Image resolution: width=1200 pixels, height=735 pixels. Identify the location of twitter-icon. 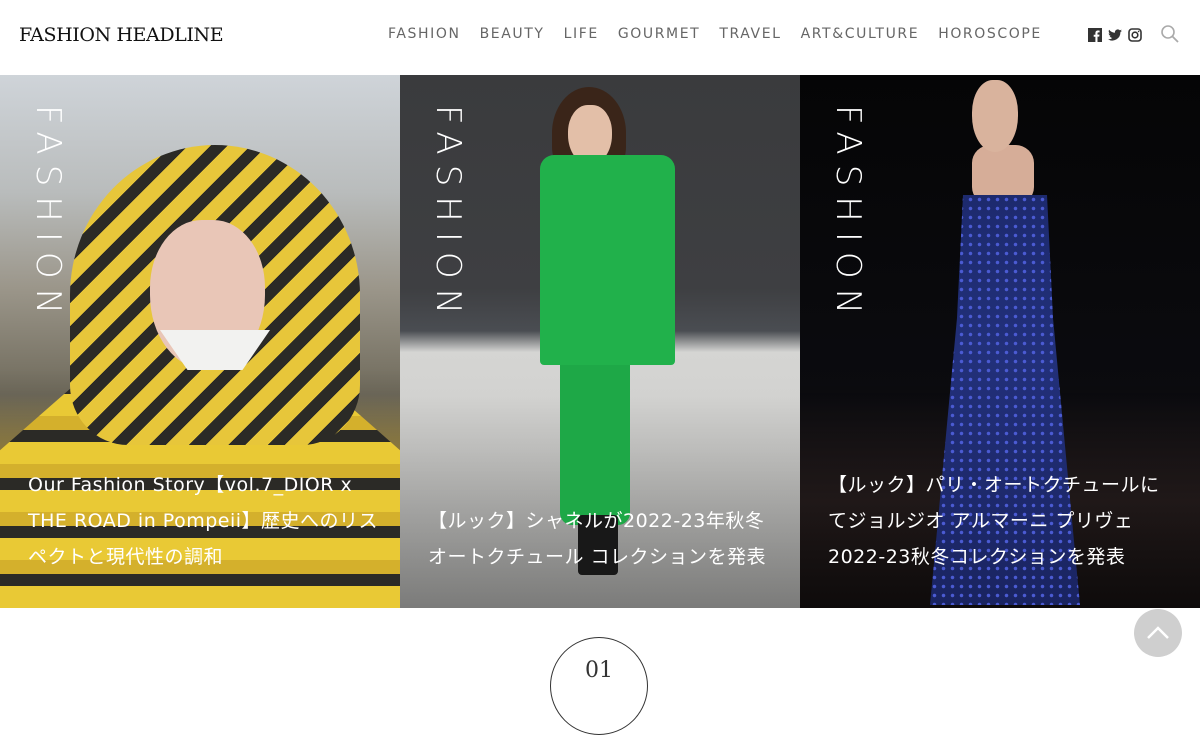
(1115, 34).